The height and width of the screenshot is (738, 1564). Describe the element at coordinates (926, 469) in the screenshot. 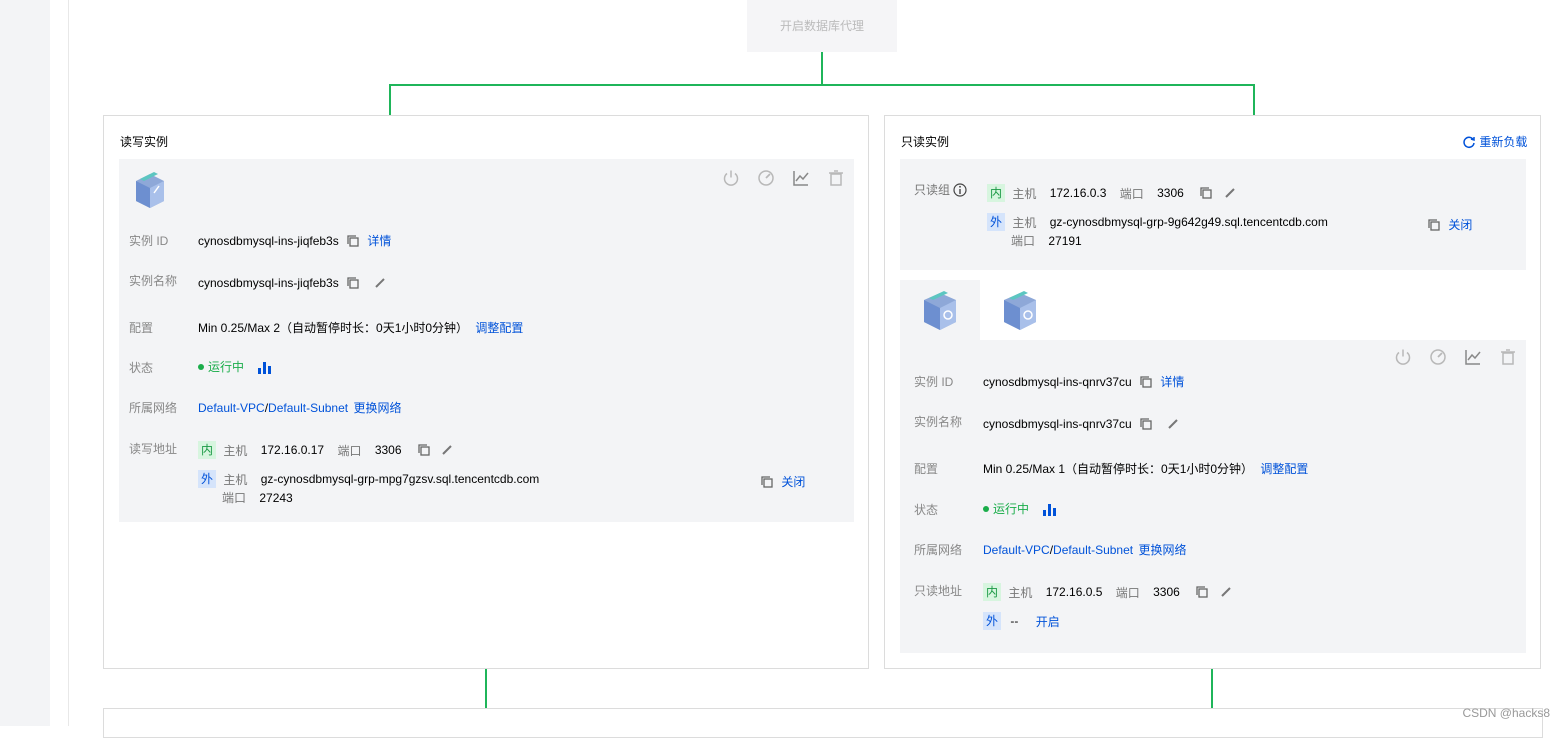

I see `ro-config-label: 配置` at that location.